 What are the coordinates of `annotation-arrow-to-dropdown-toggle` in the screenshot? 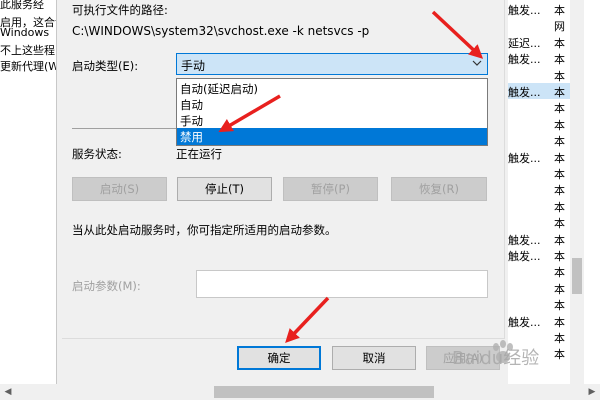 It's located at (457, 34).